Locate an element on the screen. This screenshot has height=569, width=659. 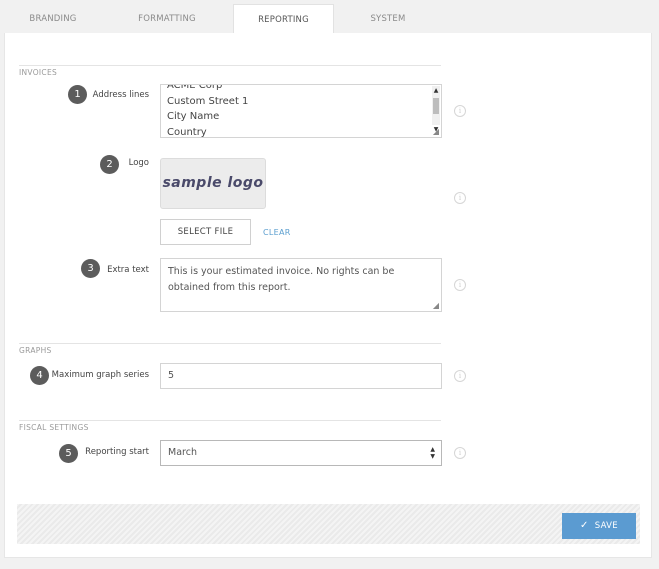
select-file-button: SELECT FILE is located at coordinates (205, 232).